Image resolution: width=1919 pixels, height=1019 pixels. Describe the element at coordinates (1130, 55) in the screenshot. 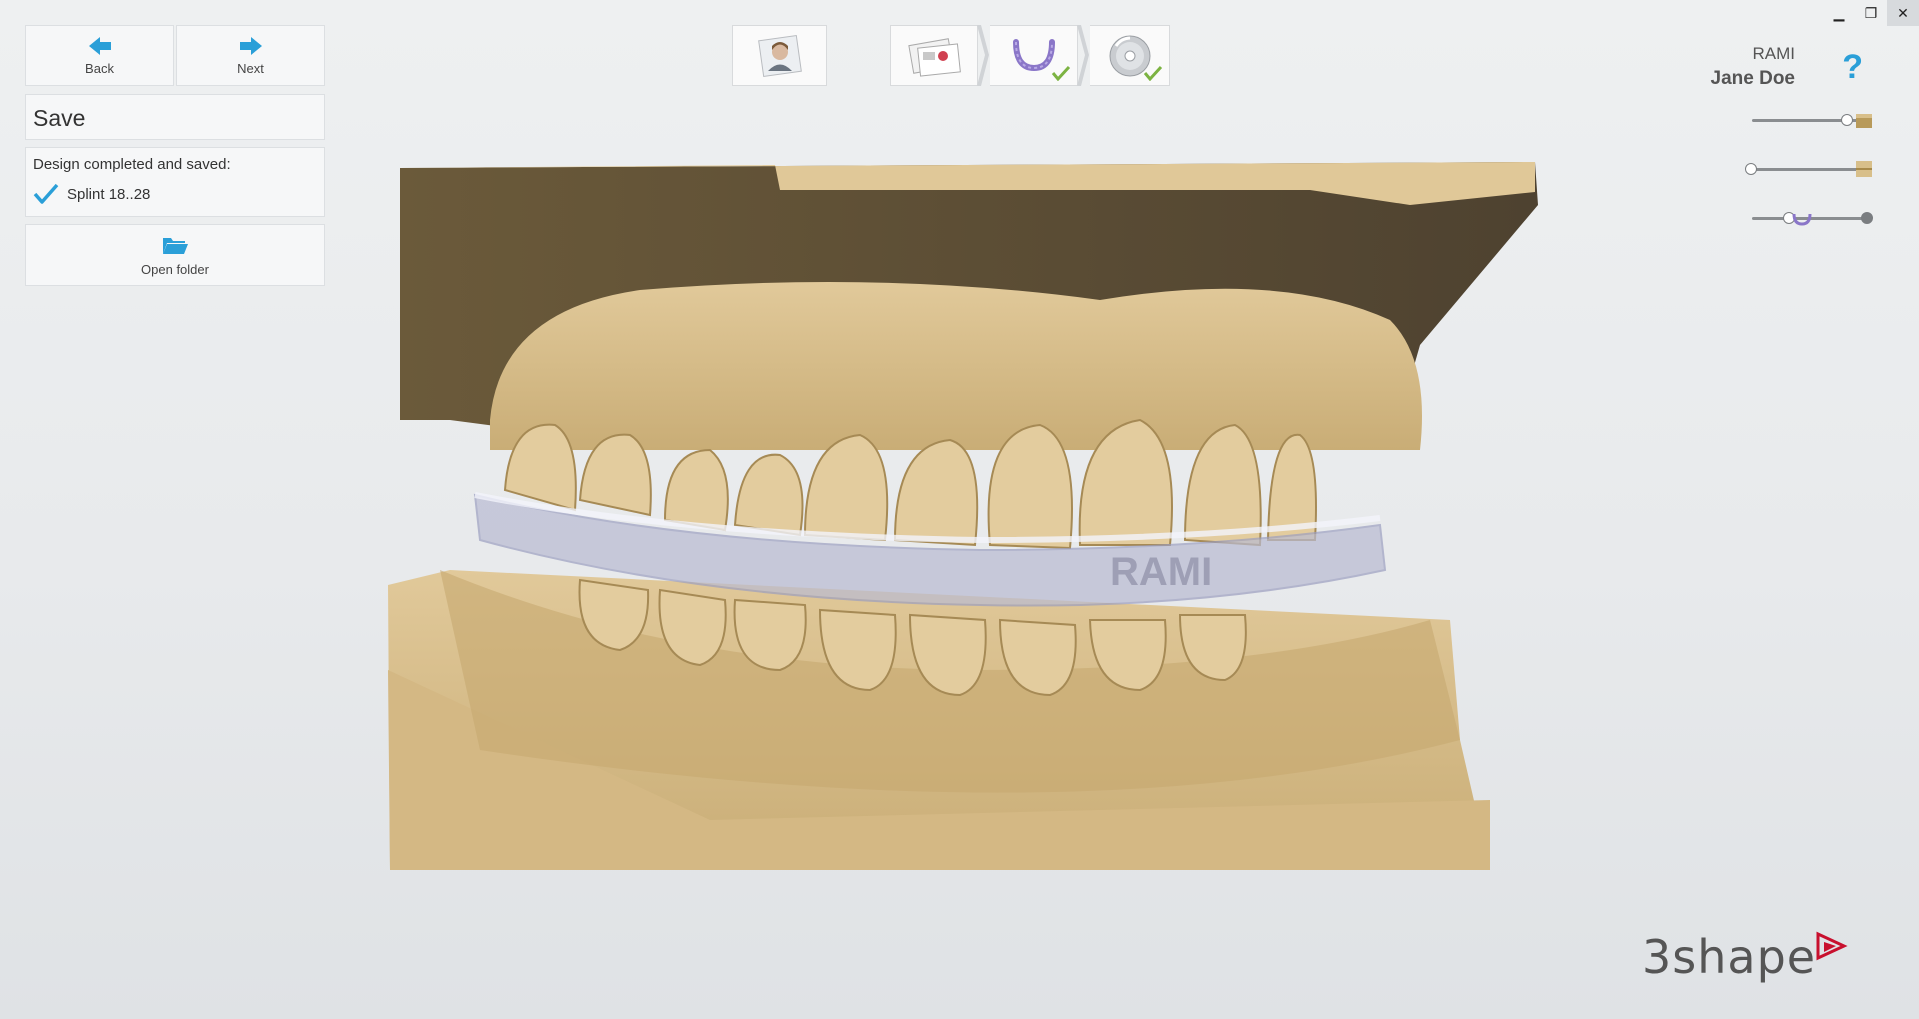

I see `step-save` at that location.